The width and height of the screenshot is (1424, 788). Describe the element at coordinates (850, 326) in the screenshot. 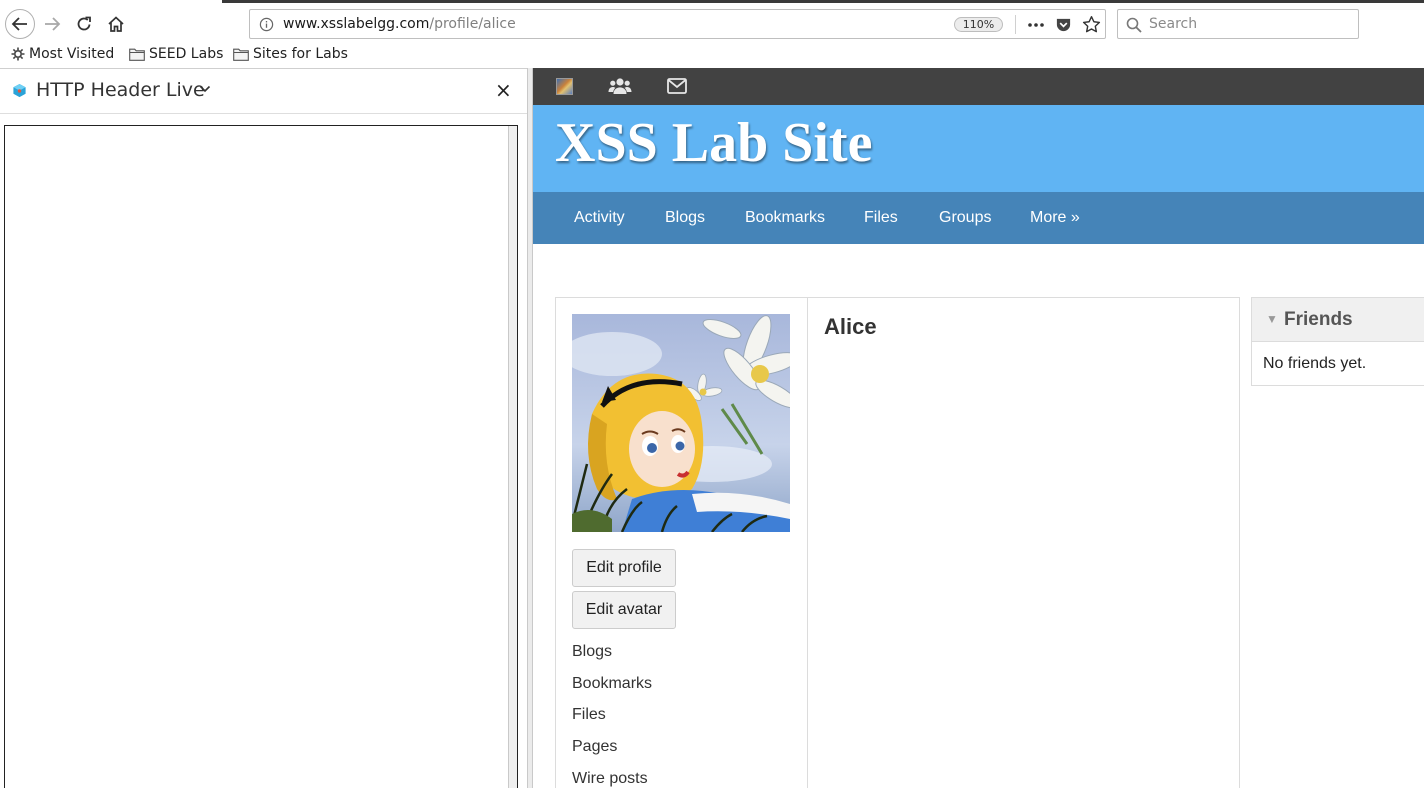

I see `profile-name: Alice` at that location.